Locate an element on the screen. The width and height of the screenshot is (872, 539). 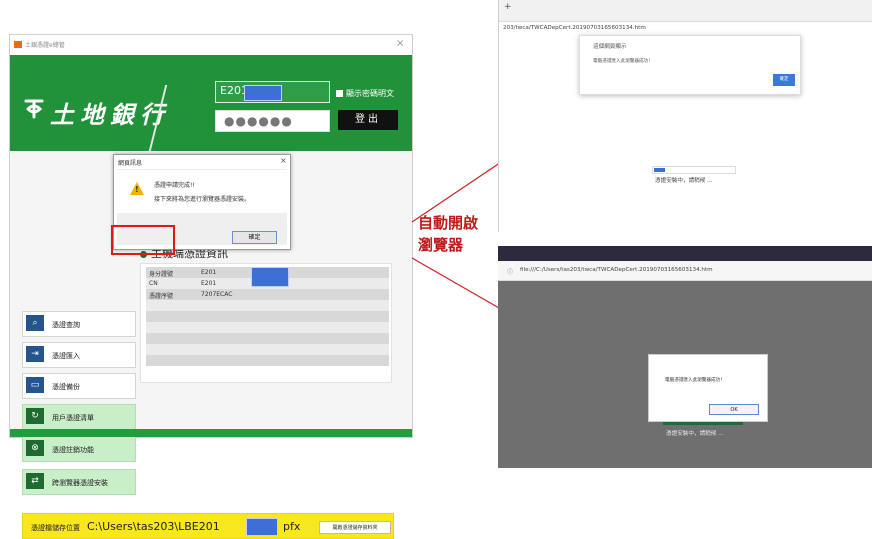
menu-item-label: 憑證查詢 is located at coordinates (66, 325).